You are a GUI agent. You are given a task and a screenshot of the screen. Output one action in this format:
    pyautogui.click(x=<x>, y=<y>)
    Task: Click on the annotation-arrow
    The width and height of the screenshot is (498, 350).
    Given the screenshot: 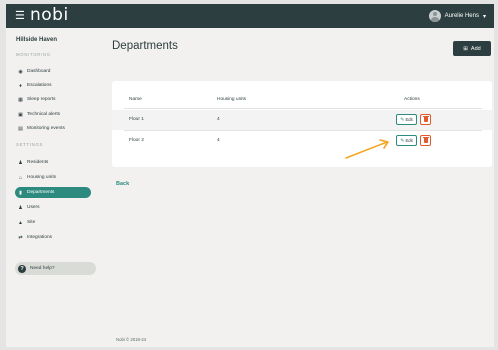 What is the action you would take?
    pyautogui.click(x=367, y=149)
    